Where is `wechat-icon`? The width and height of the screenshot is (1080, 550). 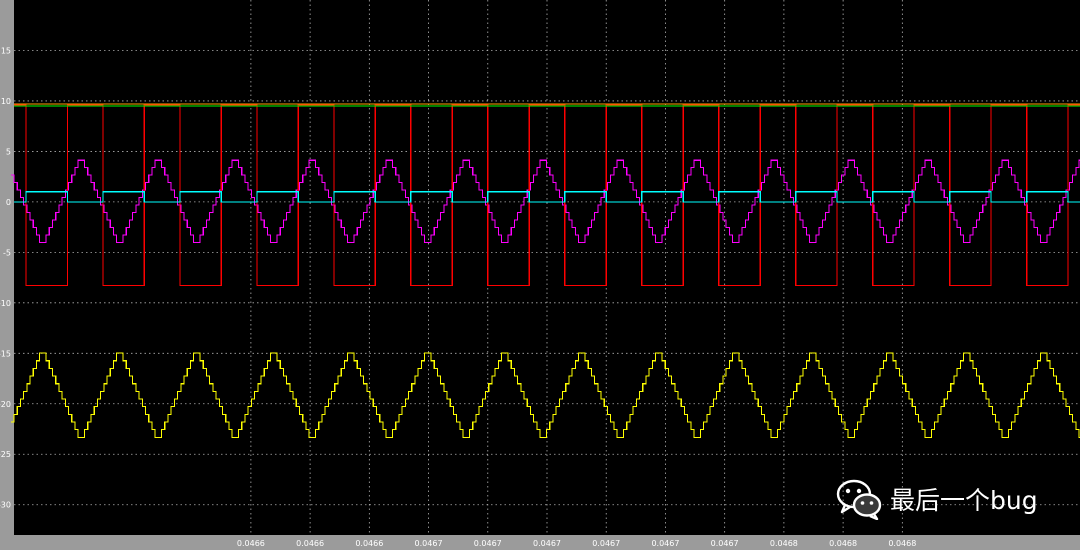
wechat-icon is located at coordinates (859, 499).